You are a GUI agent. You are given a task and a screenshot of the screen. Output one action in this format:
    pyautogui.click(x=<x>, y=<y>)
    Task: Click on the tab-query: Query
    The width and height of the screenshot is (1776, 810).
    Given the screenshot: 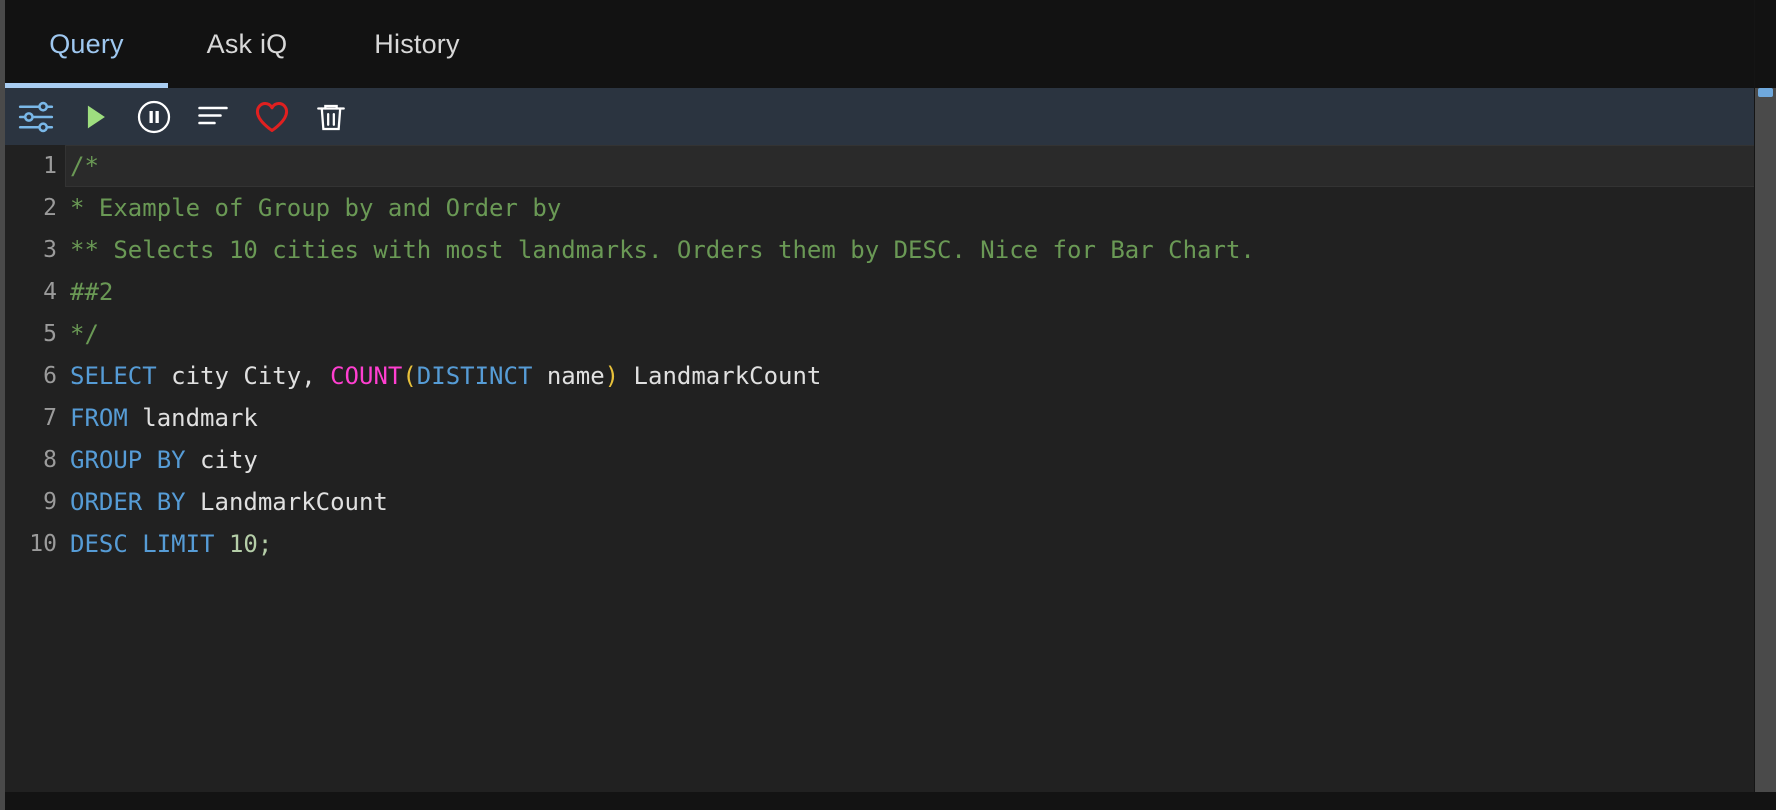 What is the action you would take?
    pyautogui.click(x=86, y=44)
    